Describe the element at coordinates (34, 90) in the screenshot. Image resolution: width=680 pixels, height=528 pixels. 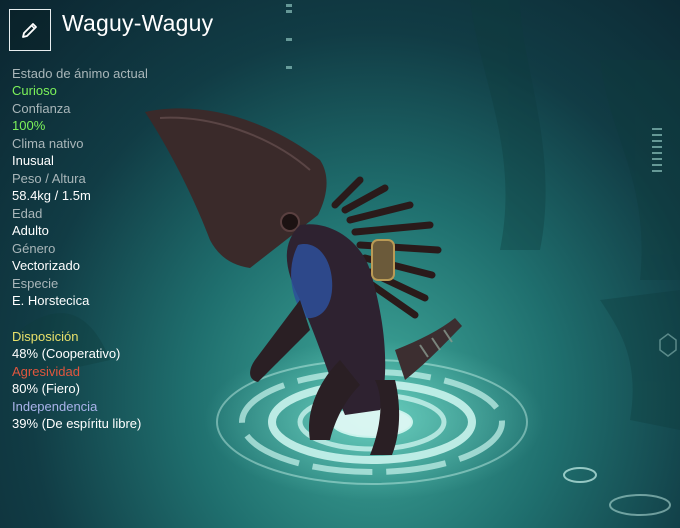
I see `stat-value: Curioso` at that location.